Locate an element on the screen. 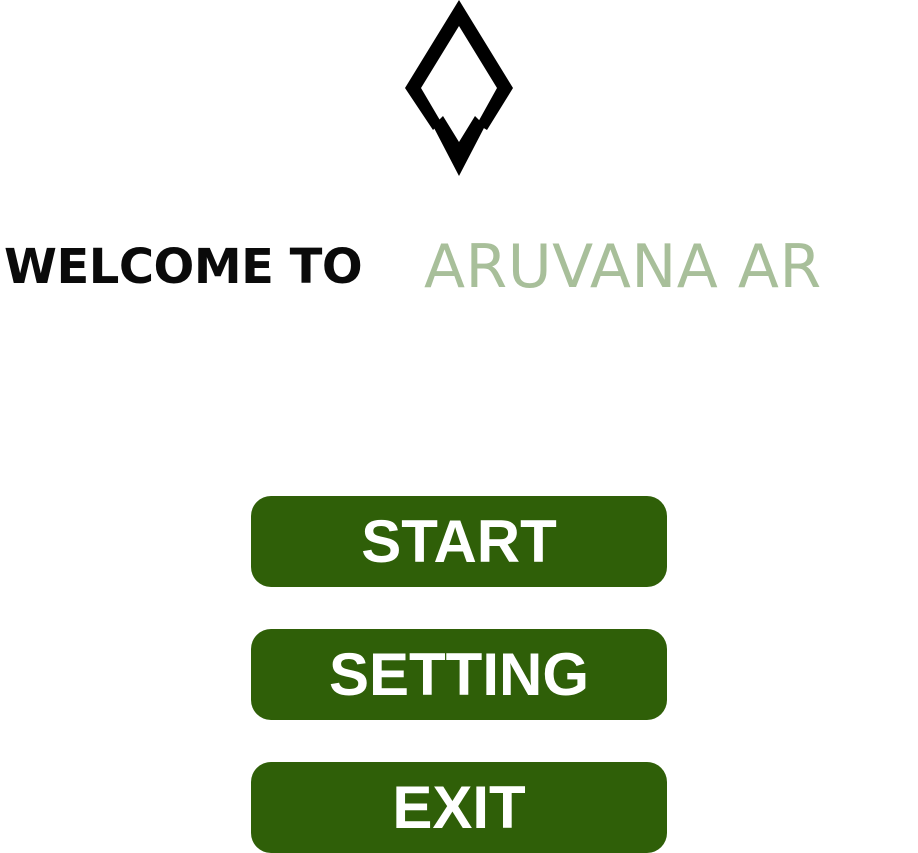  brand-name-text: ARUVANA AR is located at coordinates (623, 267).